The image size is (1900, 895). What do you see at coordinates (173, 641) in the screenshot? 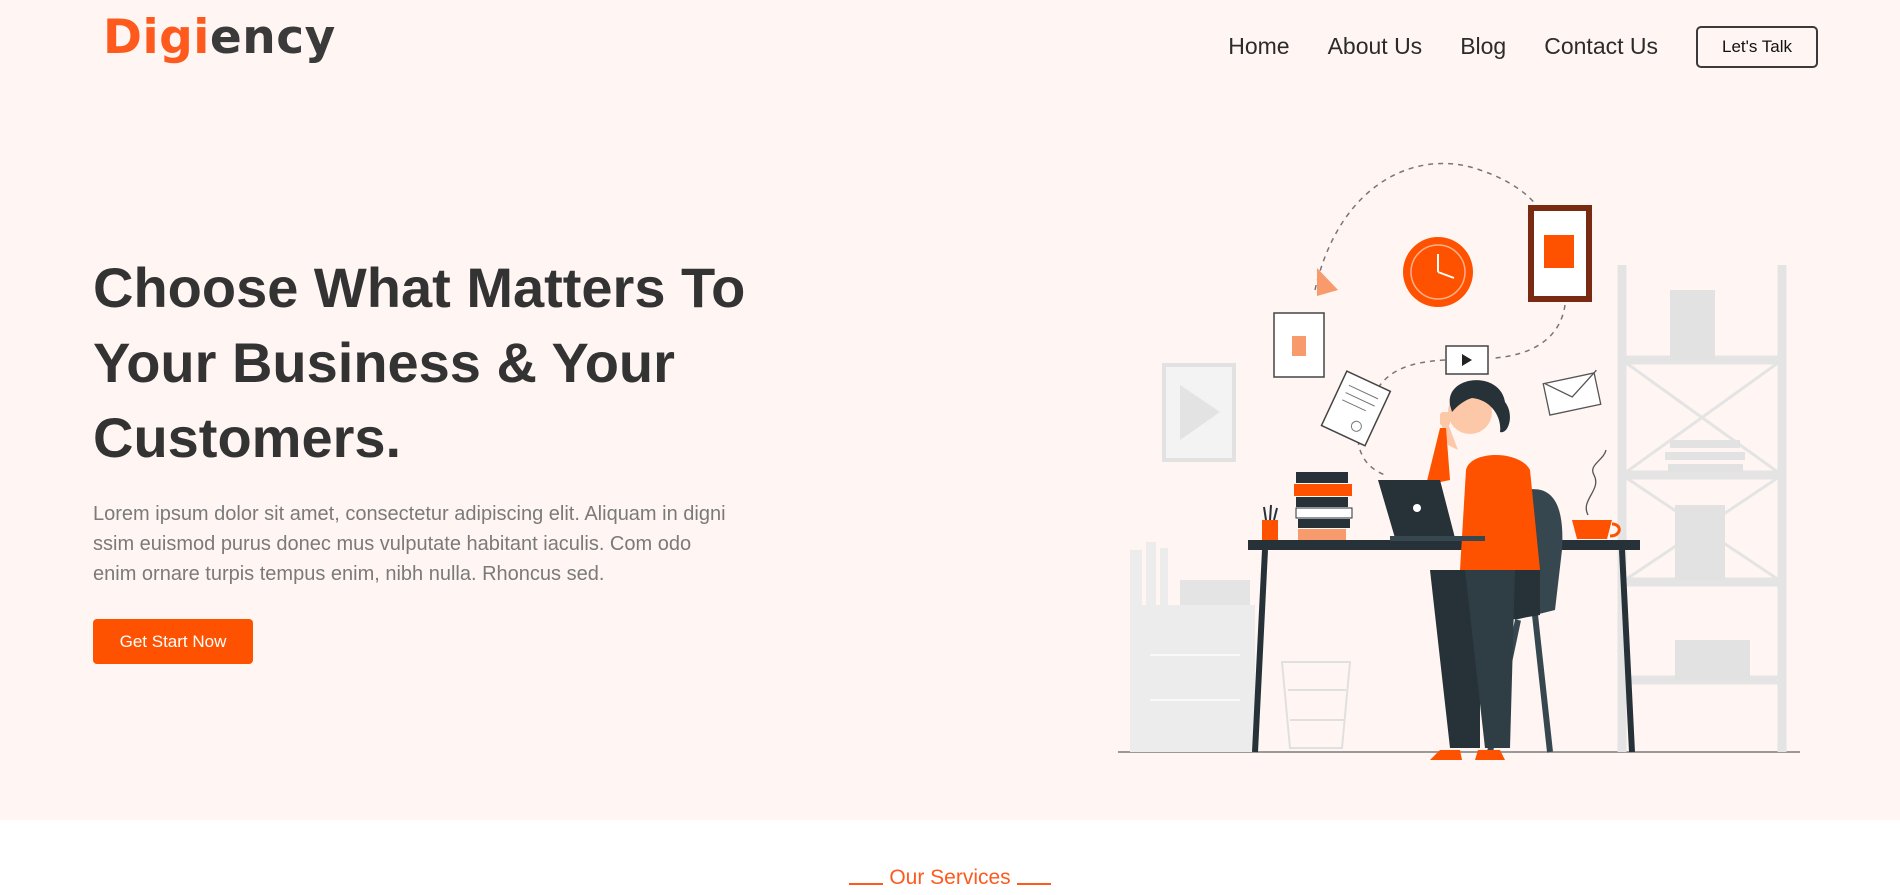
I see `get-start-now-button: Get Start Now` at bounding box center [173, 641].